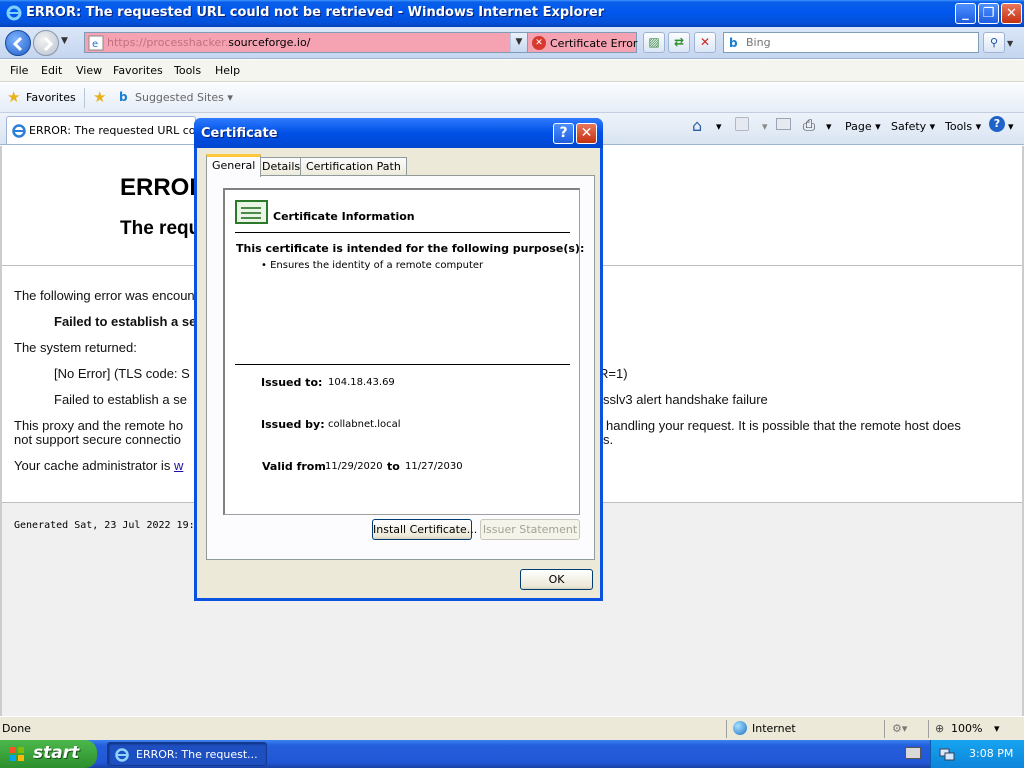 The image size is (1024, 768). What do you see at coordinates (16, 728) in the screenshot?
I see `status-text: Done` at bounding box center [16, 728].